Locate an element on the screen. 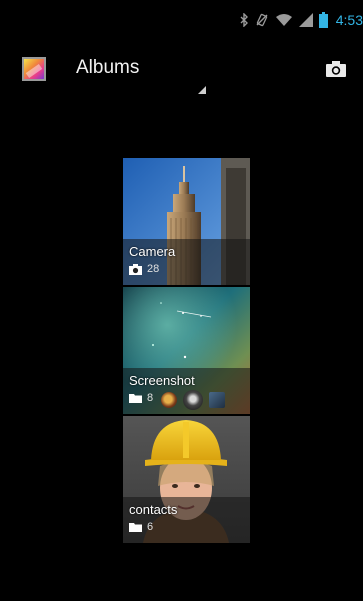  album-caption: contacts 6 is located at coordinates (186, 520).